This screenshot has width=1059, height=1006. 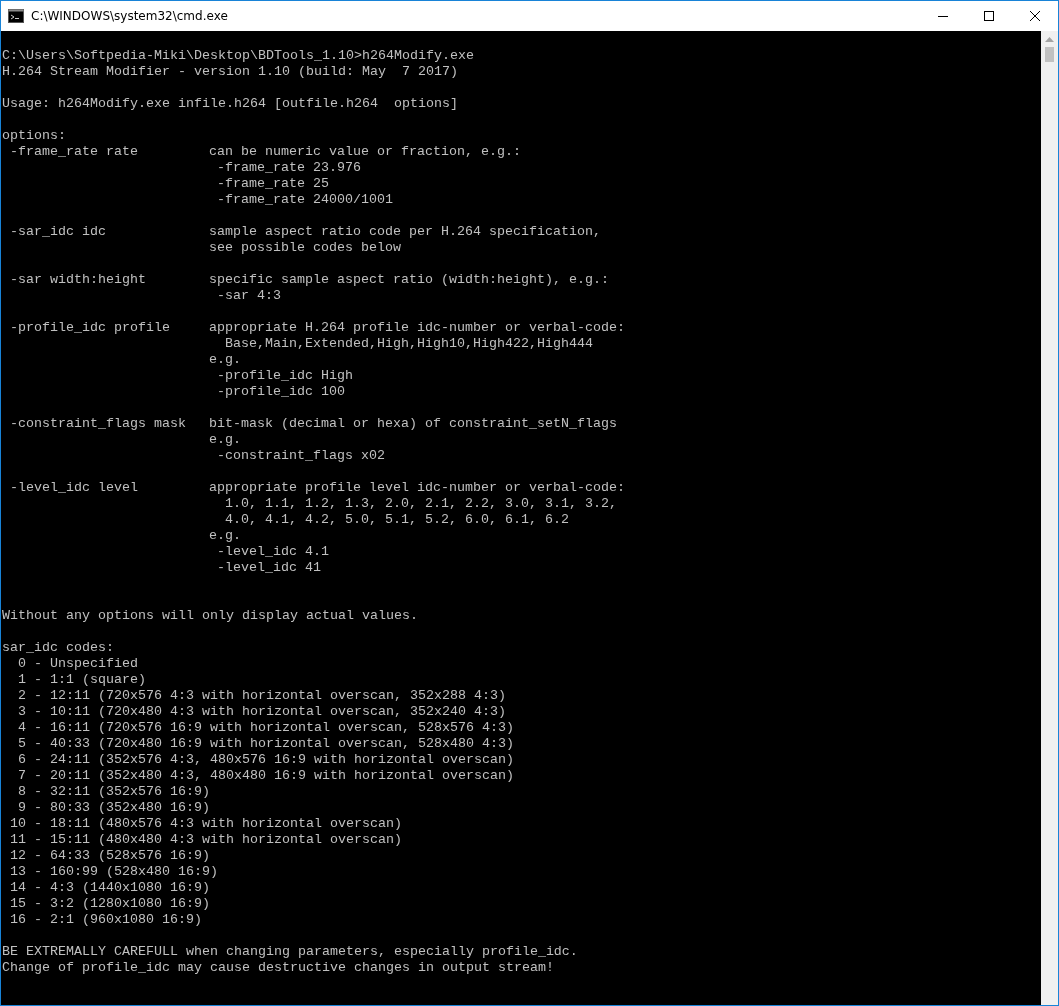 What do you see at coordinates (105, 920) in the screenshot?
I see `console-line: 16 - 2:1 (960x1080 16:9)` at bounding box center [105, 920].